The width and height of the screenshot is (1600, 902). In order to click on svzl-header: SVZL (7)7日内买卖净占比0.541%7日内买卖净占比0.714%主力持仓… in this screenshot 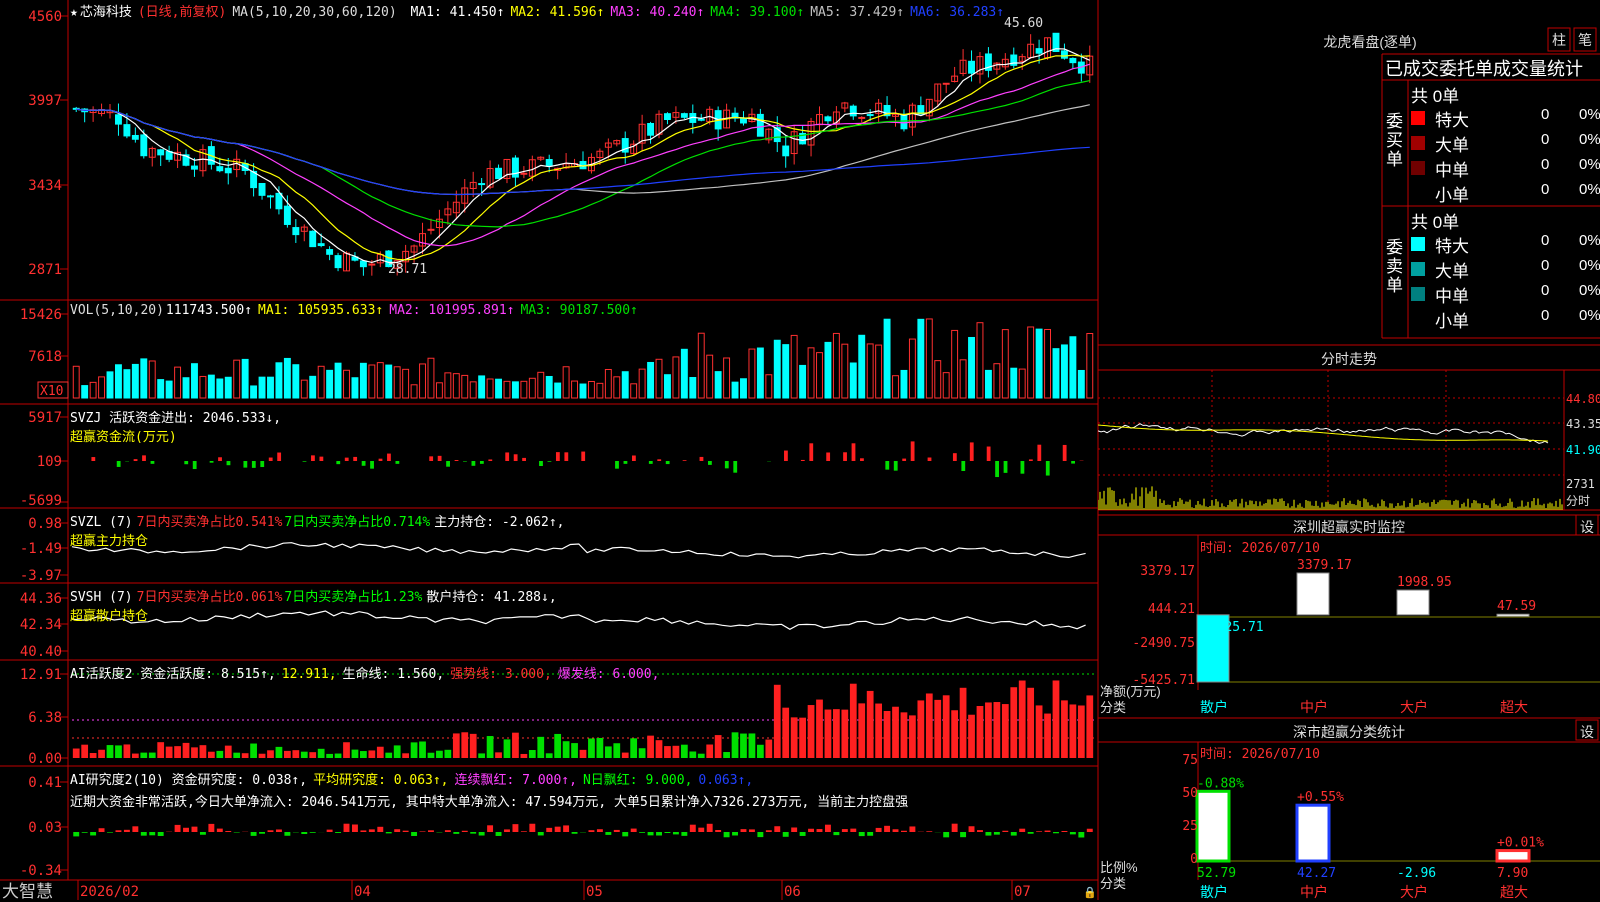, I will do `click(320, 530)`.